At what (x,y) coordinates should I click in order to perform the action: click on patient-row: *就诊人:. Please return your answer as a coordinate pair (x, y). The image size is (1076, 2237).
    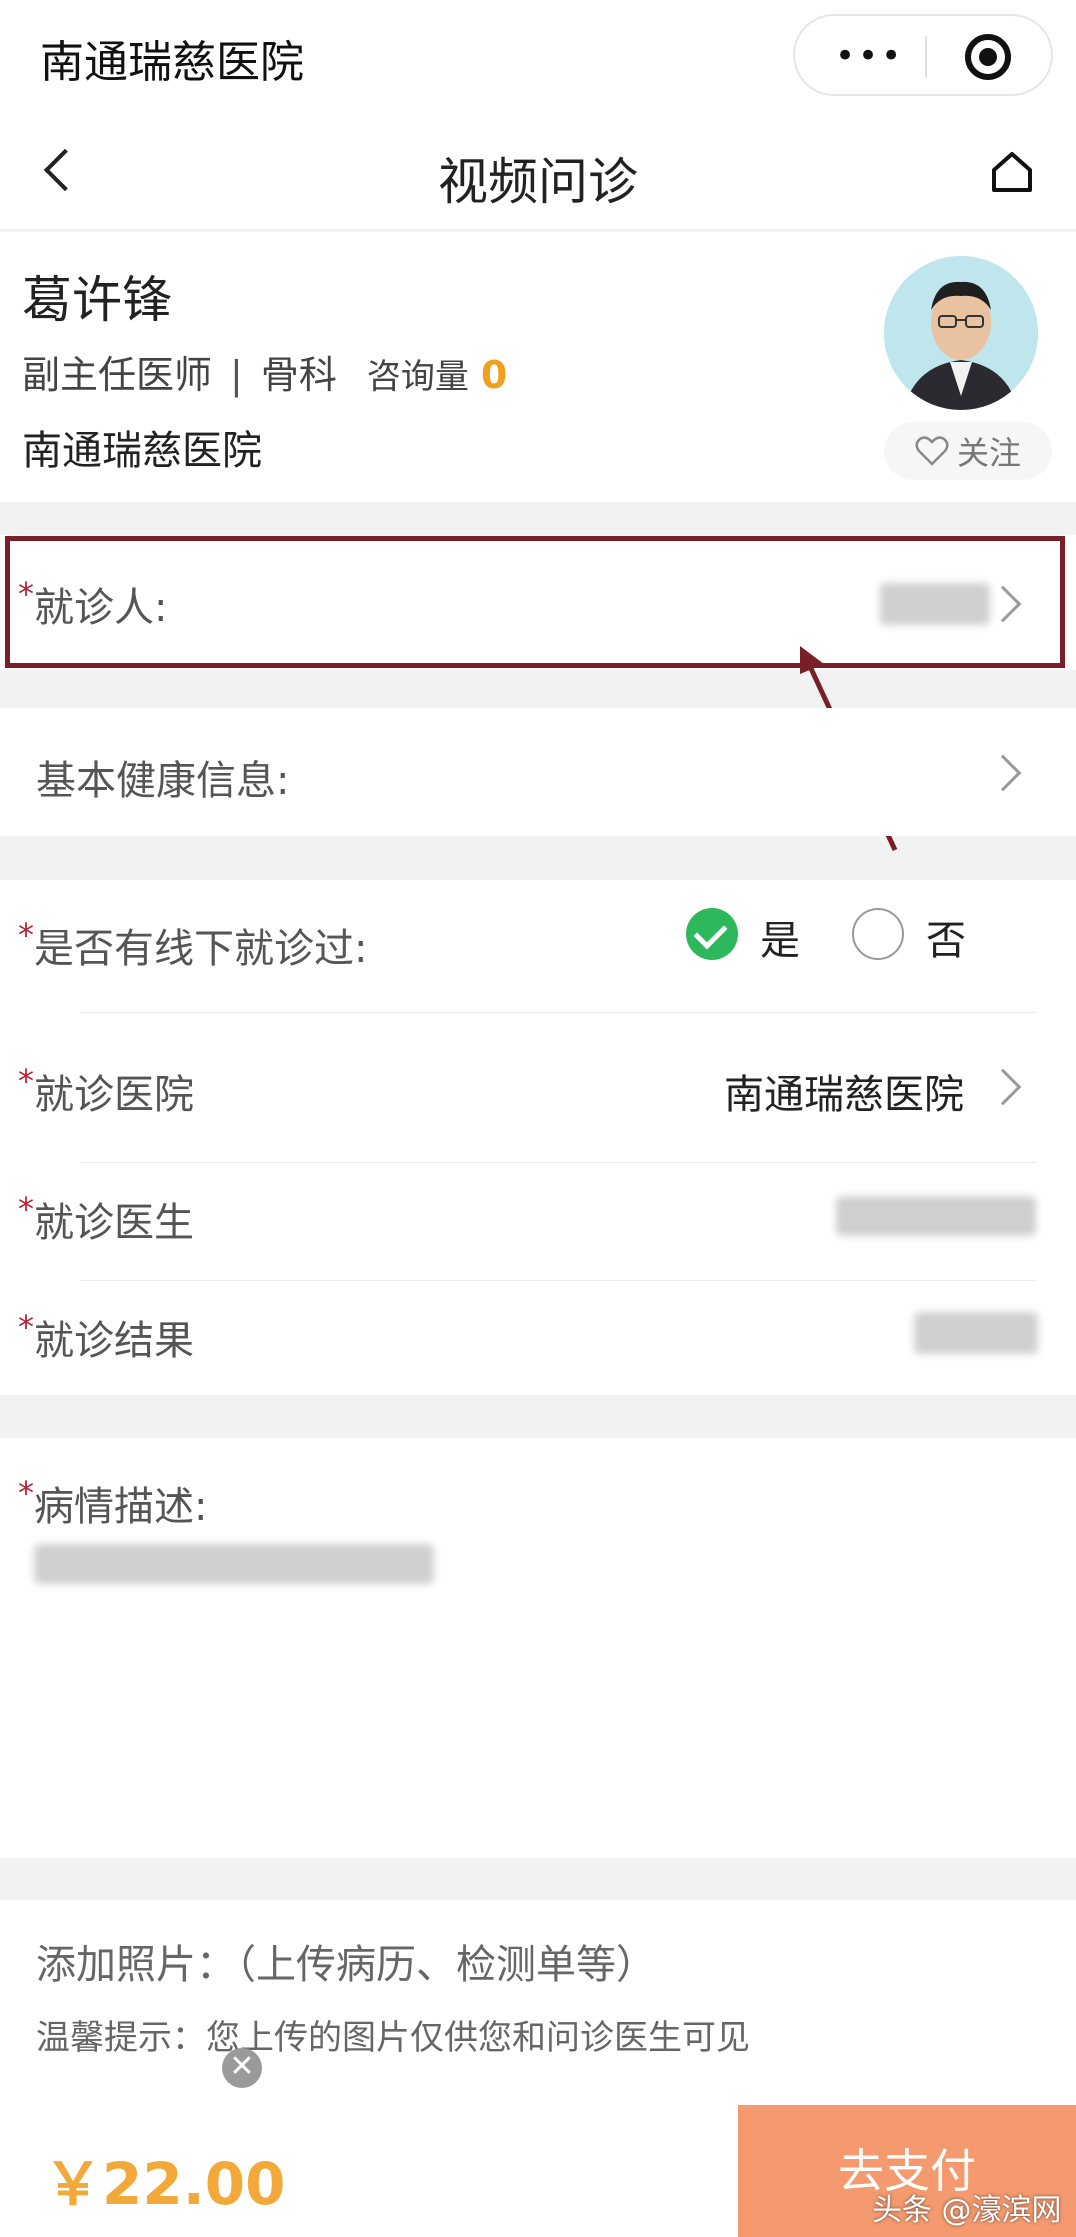
    Looking at the image, I should click on (538, 602).